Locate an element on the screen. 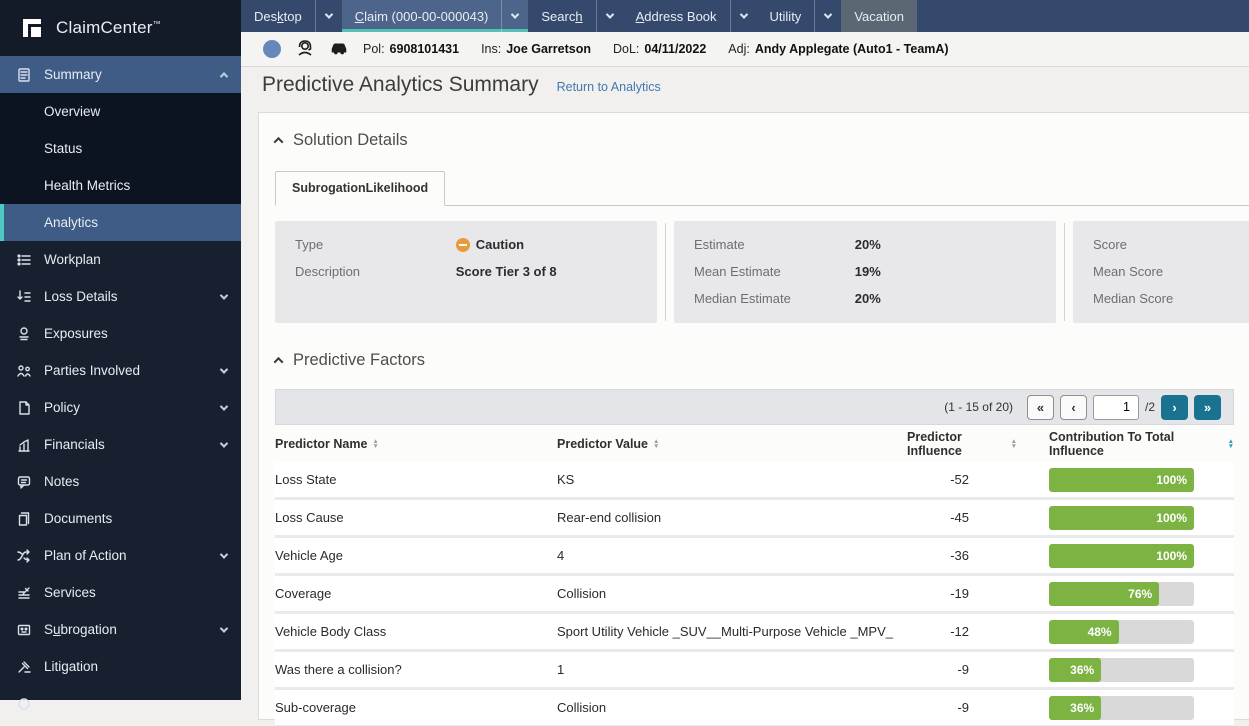  sidebar-item-plan-of-action: Plan of Action is located at coordinates (120, 555).